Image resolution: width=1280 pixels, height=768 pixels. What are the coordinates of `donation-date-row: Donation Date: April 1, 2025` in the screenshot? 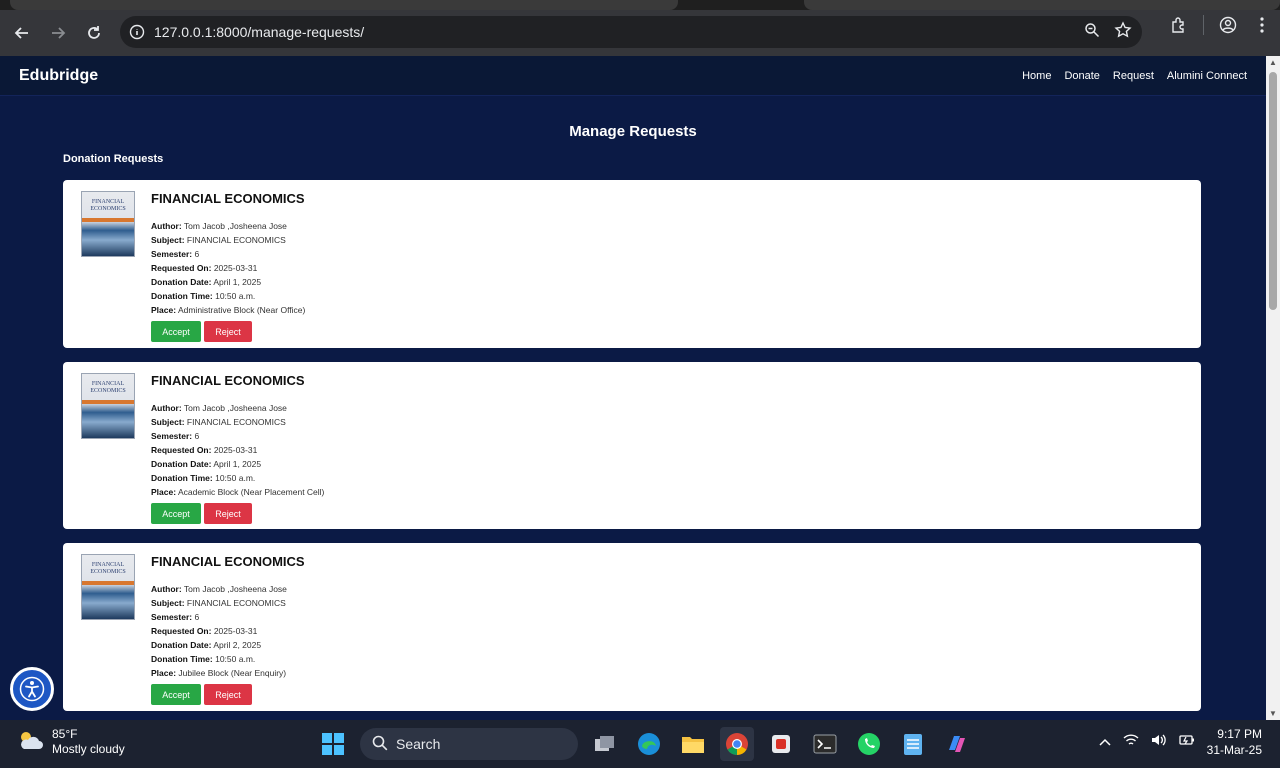 It's located at (228, 282).